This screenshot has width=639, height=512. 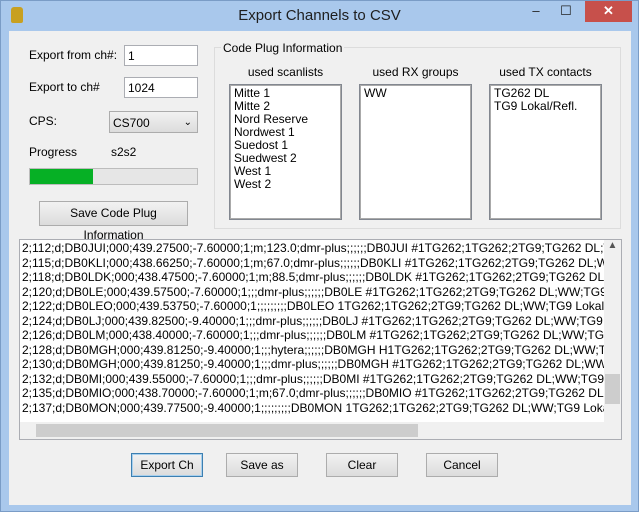 I want to click on save-as-button: Save as, so click(x=262, y=465).